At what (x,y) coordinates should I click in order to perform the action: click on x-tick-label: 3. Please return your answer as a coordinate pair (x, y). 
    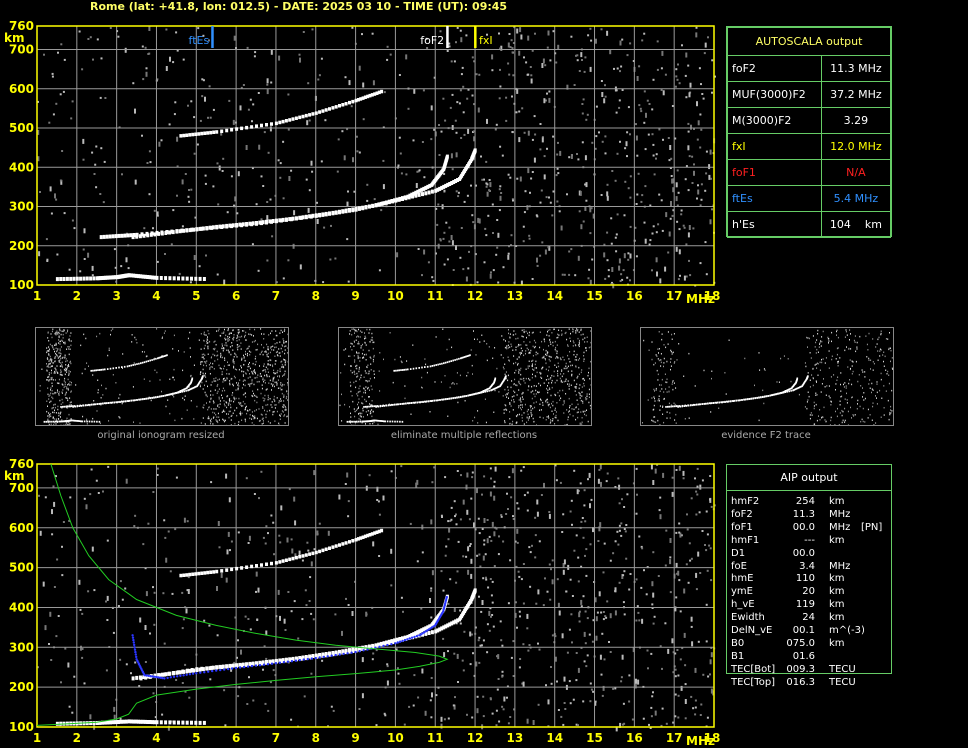
    Looking at the image, I should click on (116, 296).